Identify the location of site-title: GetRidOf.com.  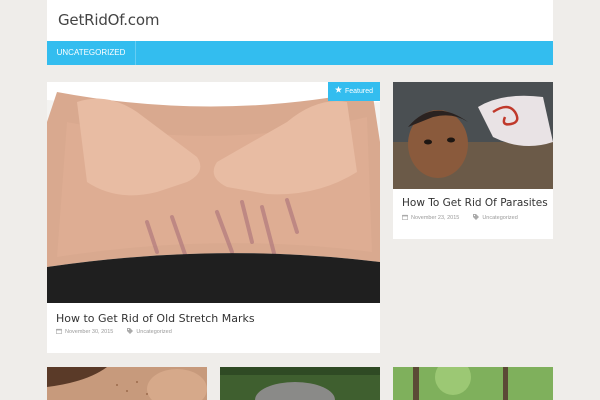
(108, 20).